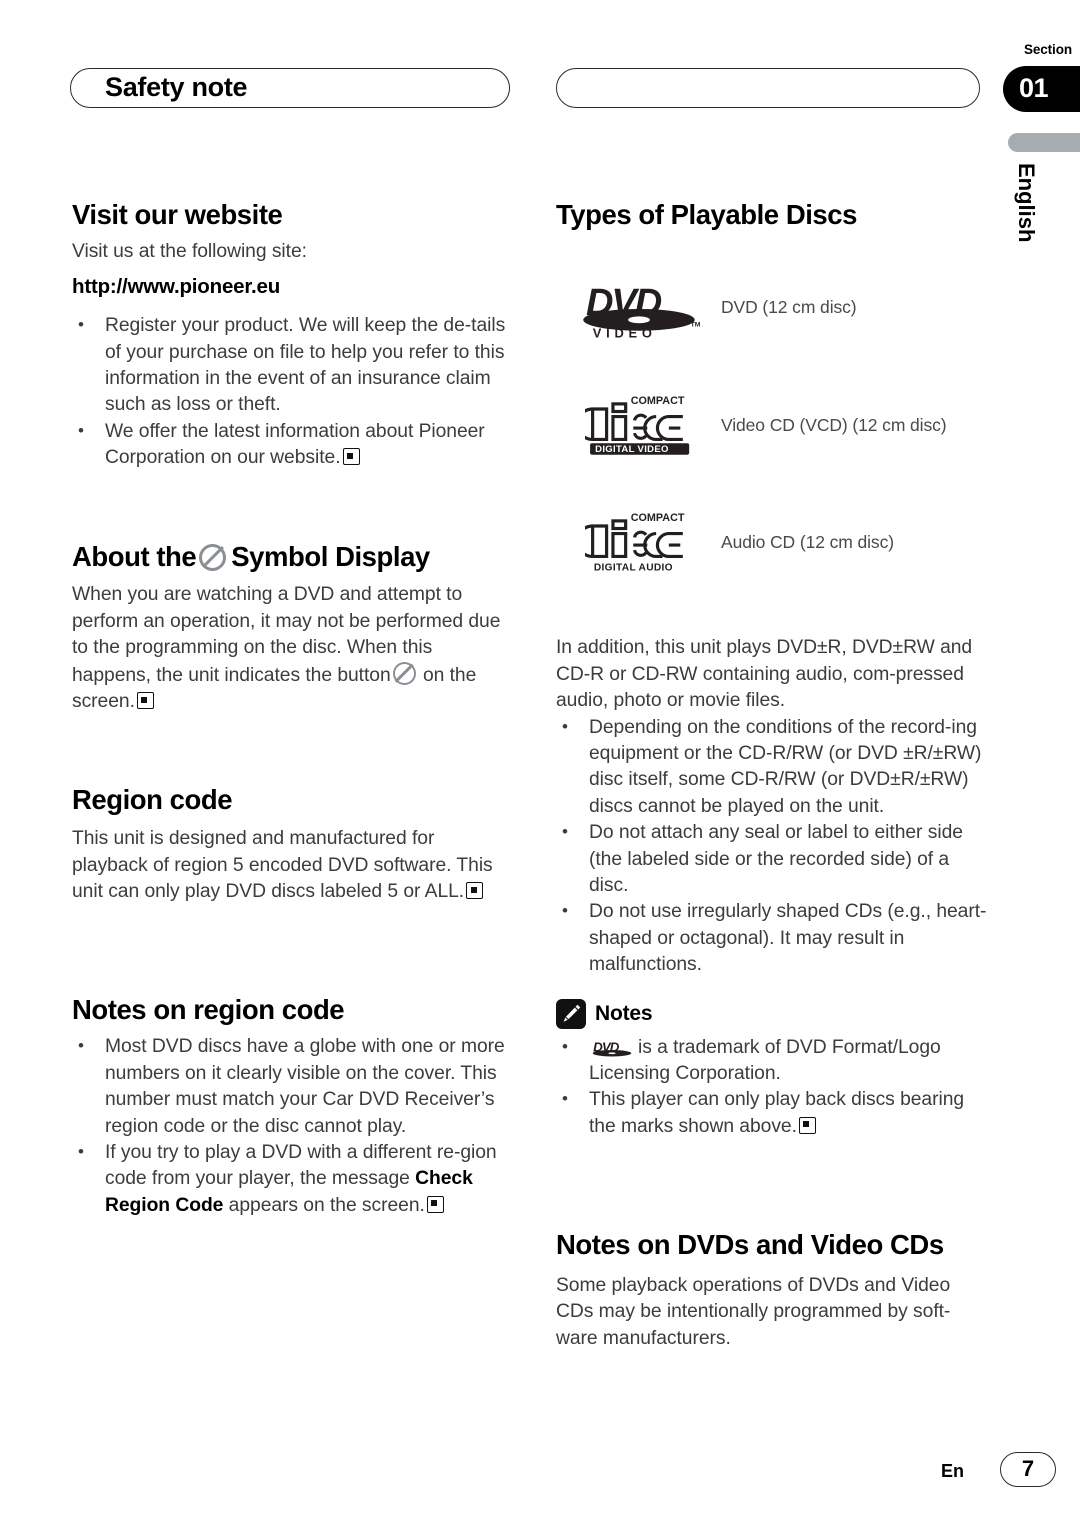 The image size is (1080, 1529). I want to click on disc-type-label: Audio CD (12 cm disc), so click(807, 542).